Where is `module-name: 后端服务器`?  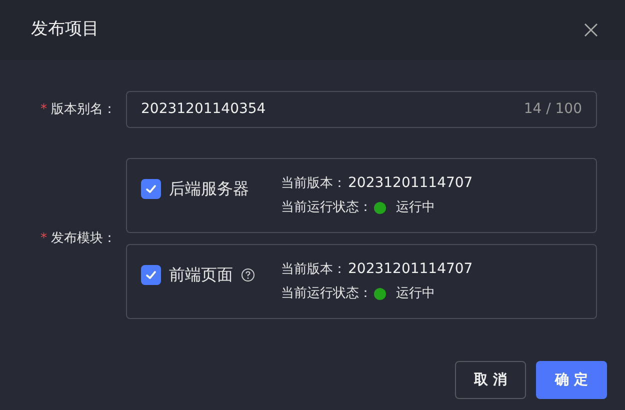
module-name: 后端服务器 is located at coordinates (209, 189).